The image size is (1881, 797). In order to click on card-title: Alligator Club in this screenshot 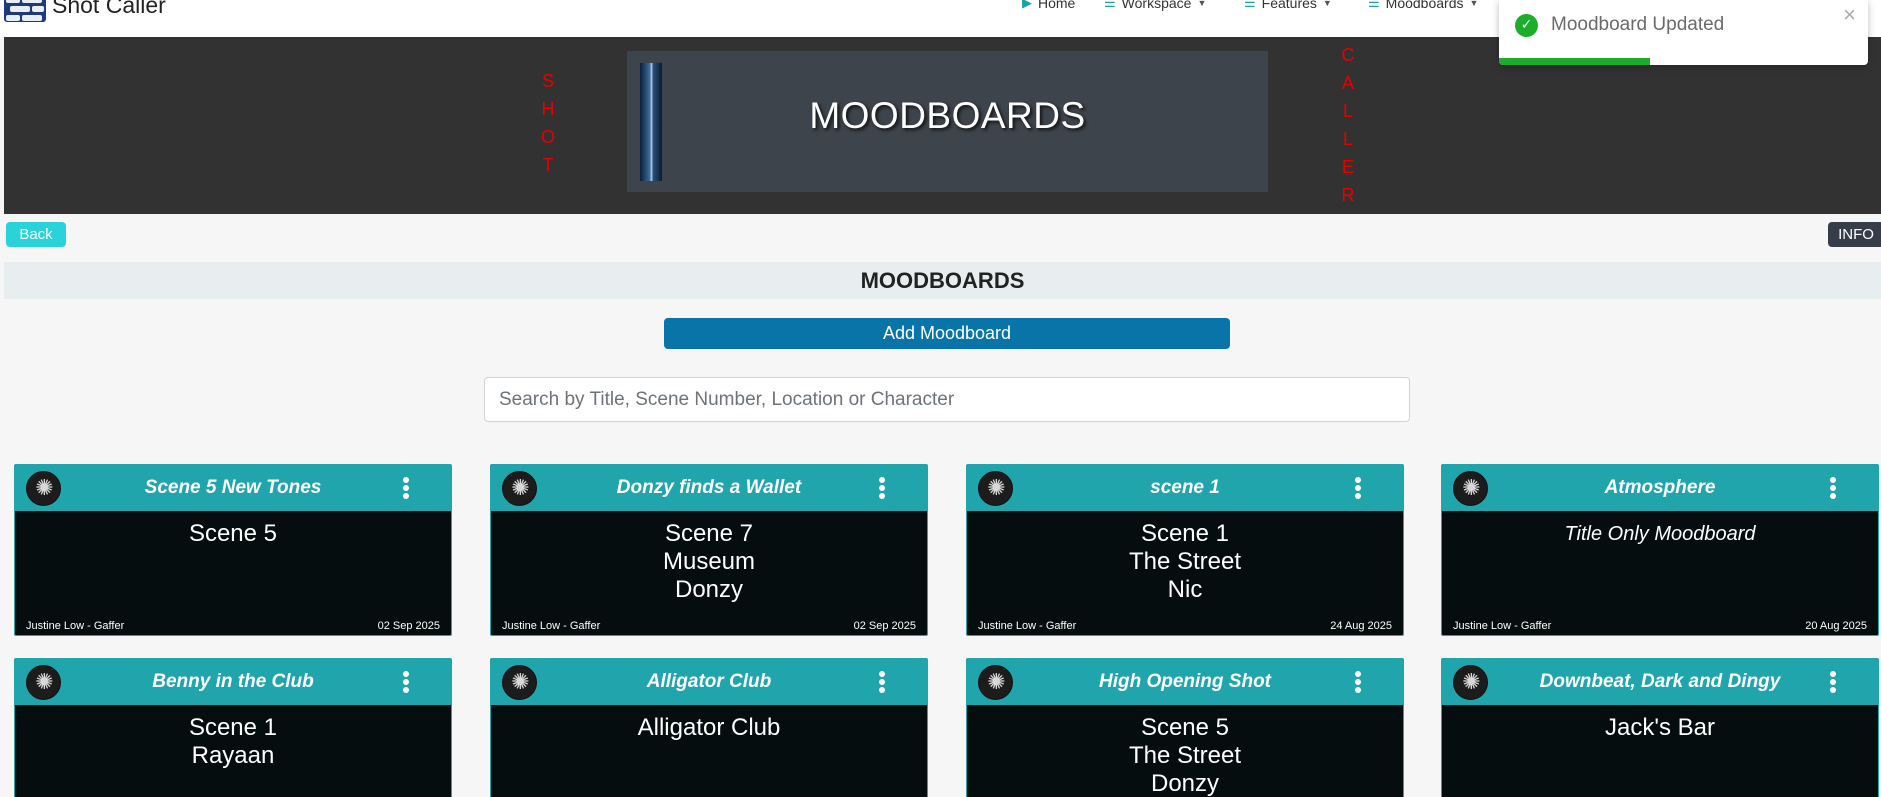, I will do `click(709, 682)`.